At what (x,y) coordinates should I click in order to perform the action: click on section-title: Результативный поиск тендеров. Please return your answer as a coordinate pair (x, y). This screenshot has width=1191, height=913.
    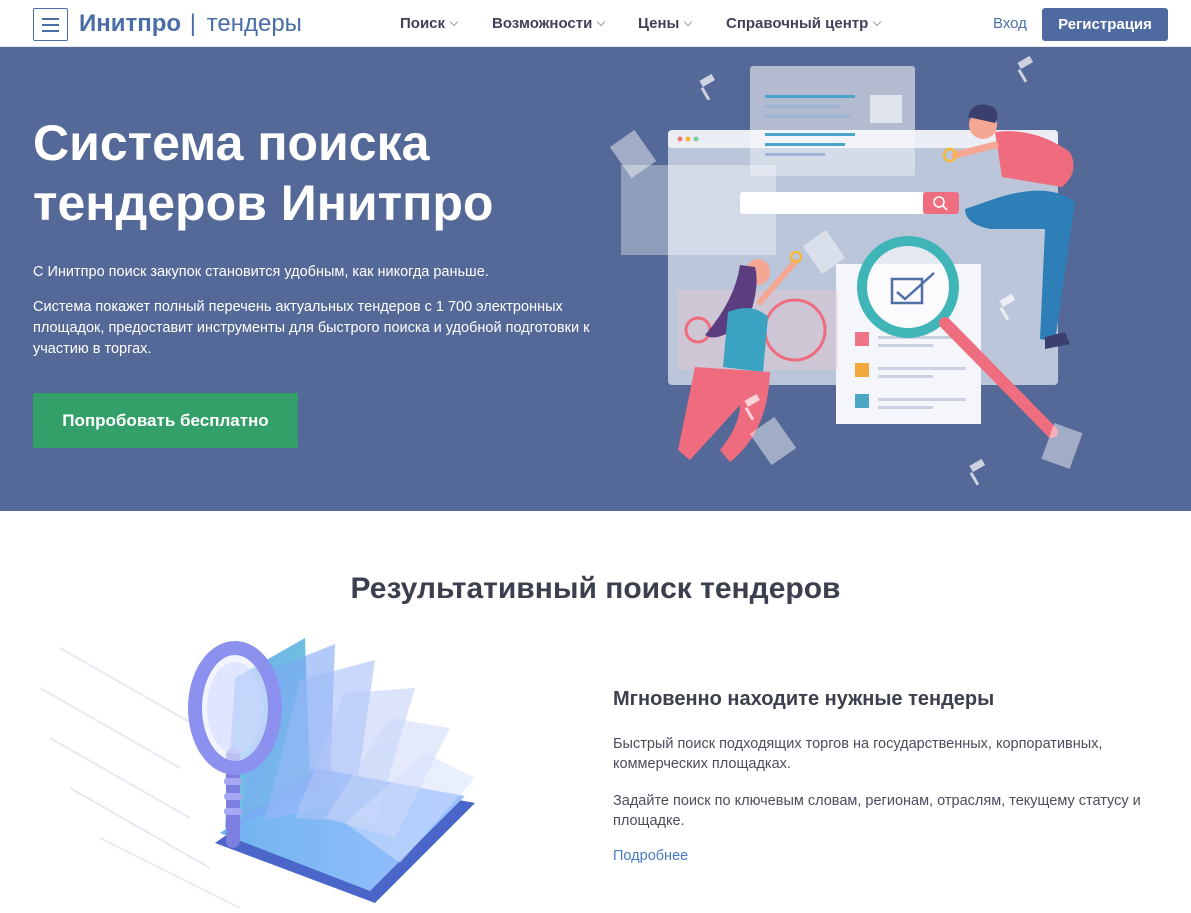
    Looking at the image, I should click on (595, 588).